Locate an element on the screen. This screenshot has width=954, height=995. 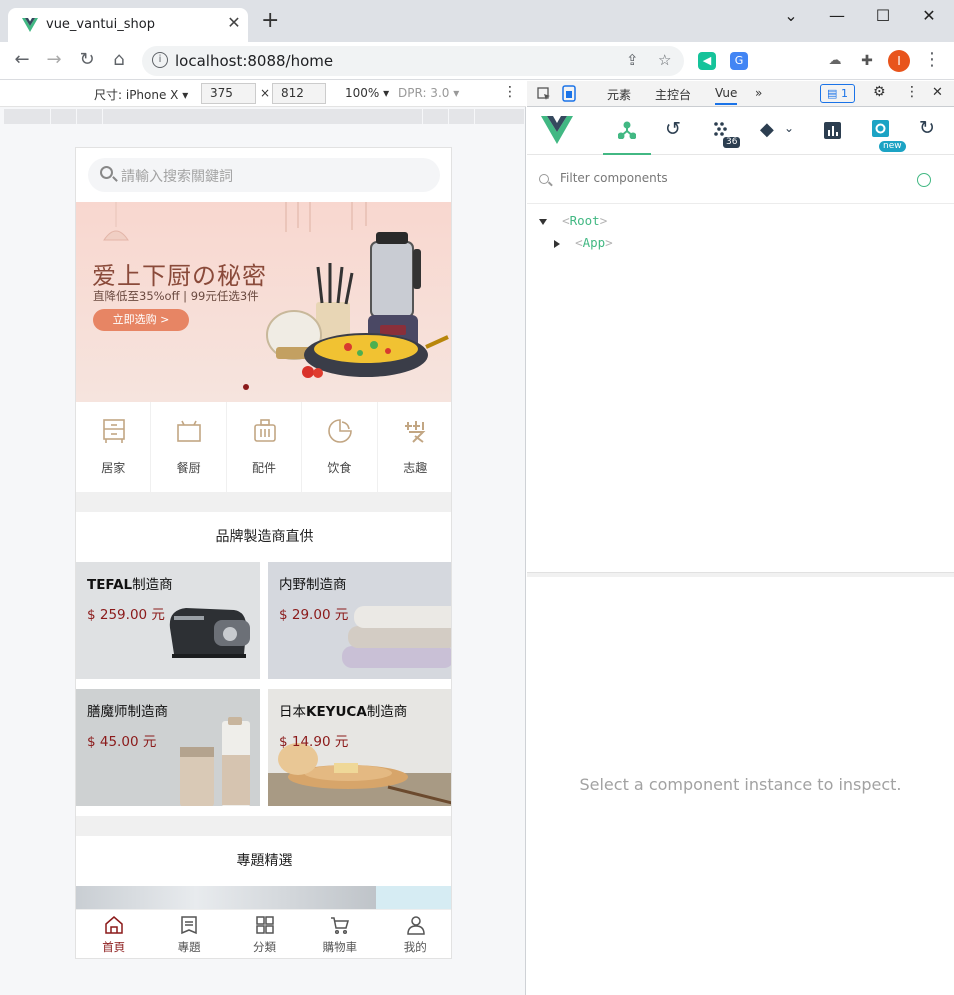
window-close-icon: ✕ is located at coordinates (929, 15).